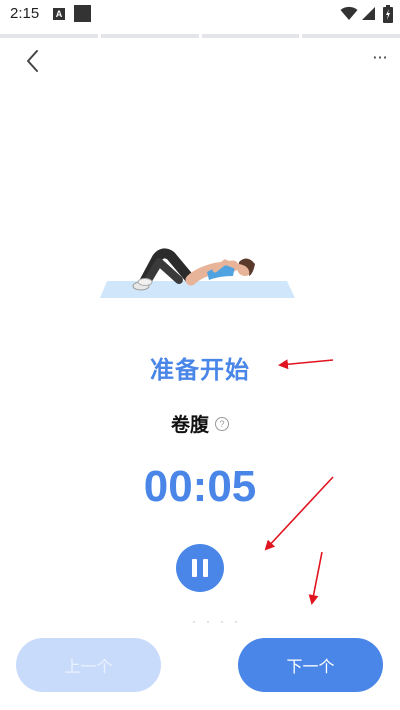 The width and height of the screenshot is (400, 710). What do you see at coordinates (388, 14) in the screenshot?
I see `battery-icon` at bounding box center [388, 14].